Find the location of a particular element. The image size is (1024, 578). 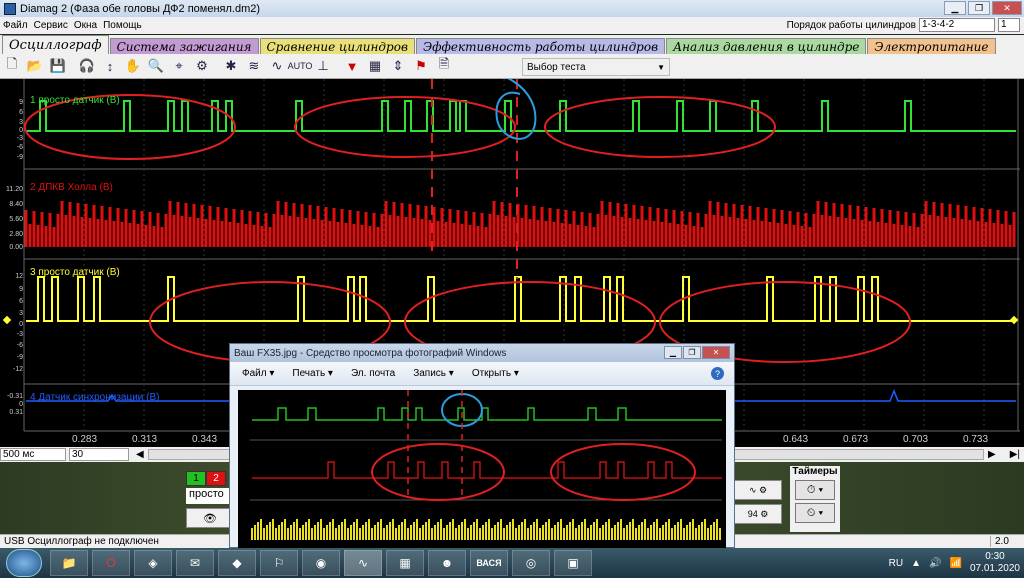

help-icon: ? is located at coordinates (717, 373).